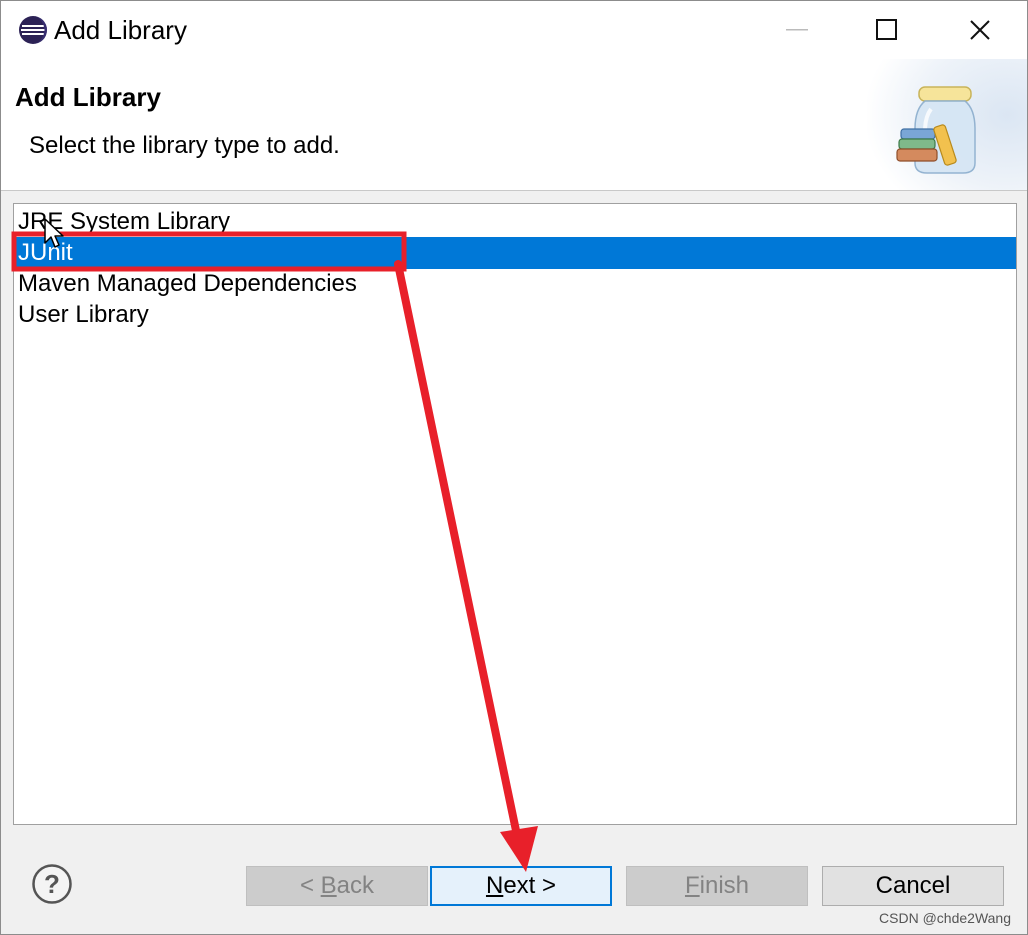 The height and width of the screenshot is (935, 1028). Describe the element at coordinates (120, 30) in the screenshot. I see `window-title: Add Library` at that location.